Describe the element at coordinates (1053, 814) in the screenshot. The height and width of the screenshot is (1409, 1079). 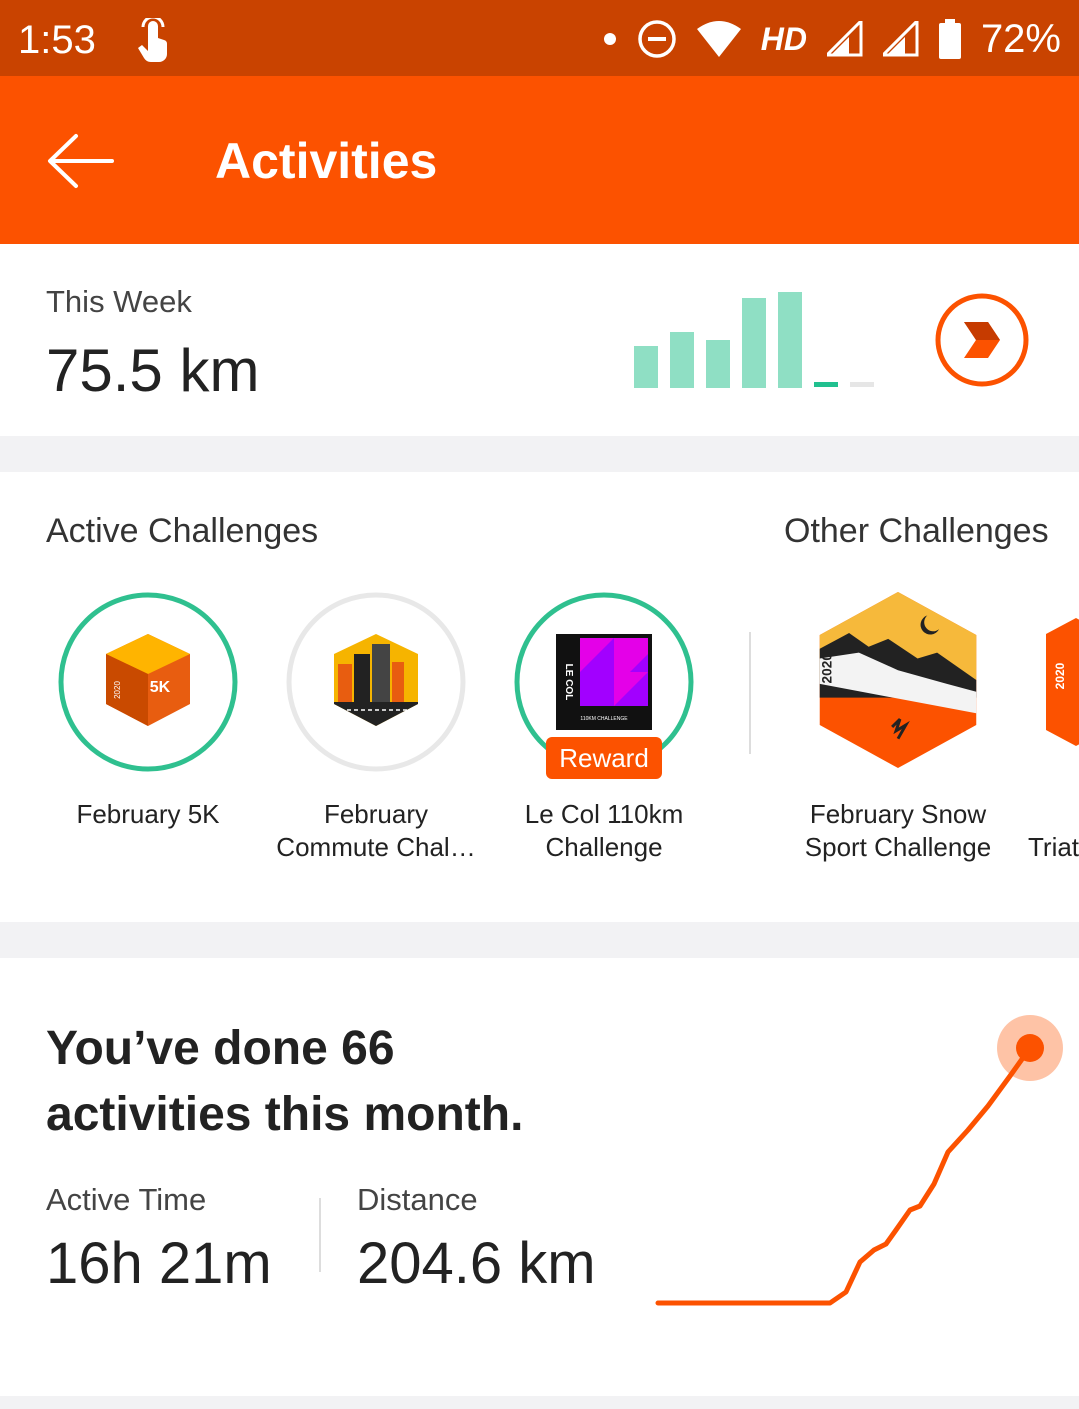
I see `challenge-name-line: I` at that location.